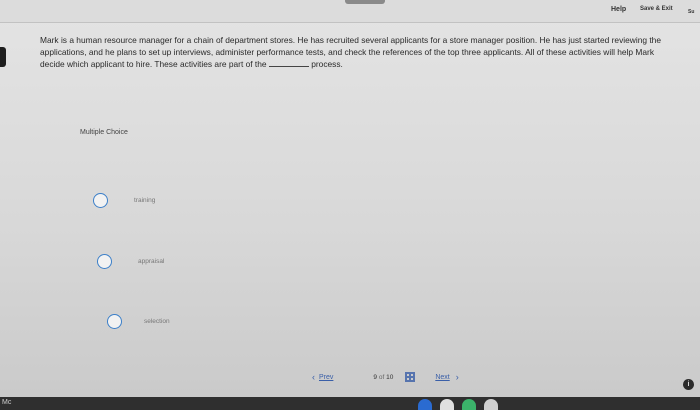  Describe the element at coordinates (288, 62) in the screenshot. I see `answer-blank` at that location.